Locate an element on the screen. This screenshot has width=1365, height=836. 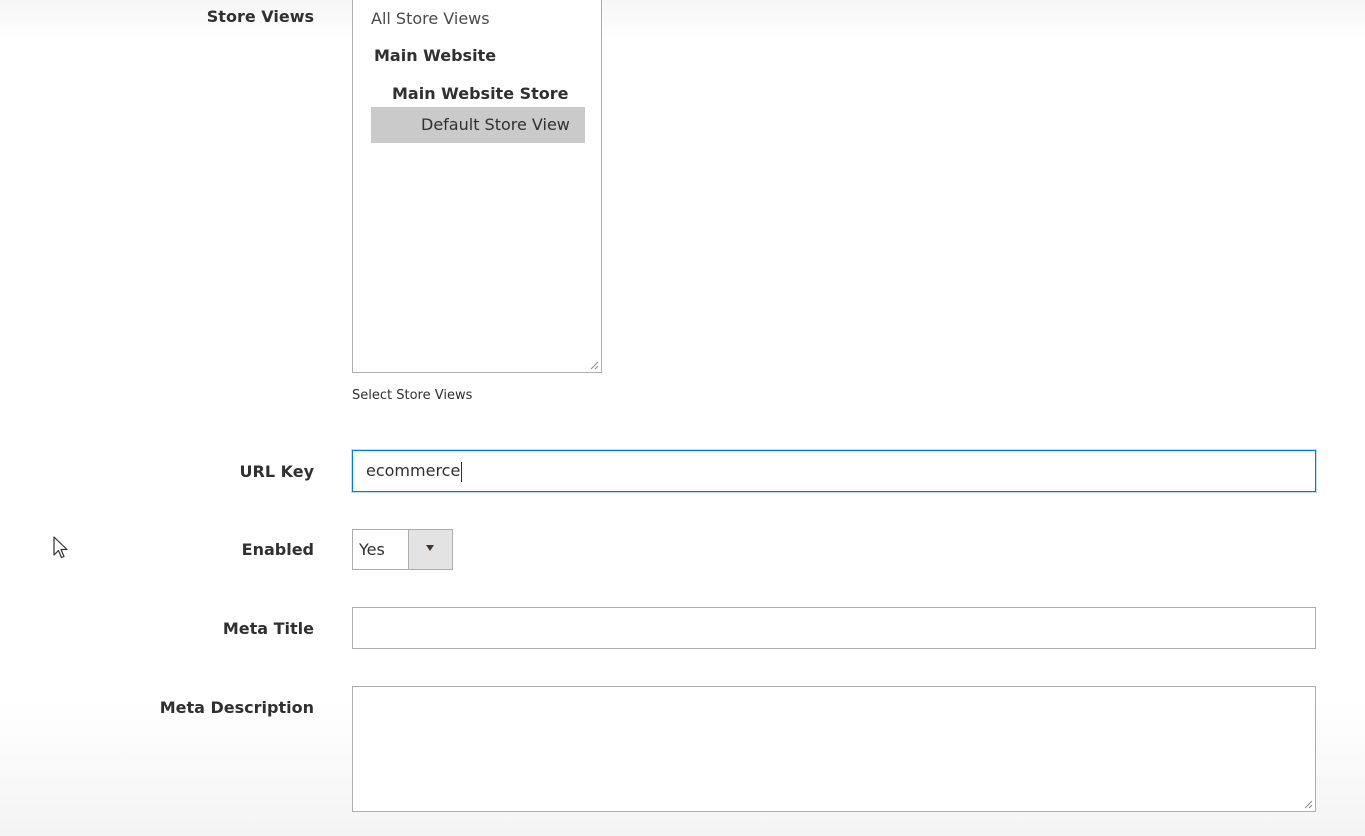
enabled-select-toggle is located at coordinates (430, 549).